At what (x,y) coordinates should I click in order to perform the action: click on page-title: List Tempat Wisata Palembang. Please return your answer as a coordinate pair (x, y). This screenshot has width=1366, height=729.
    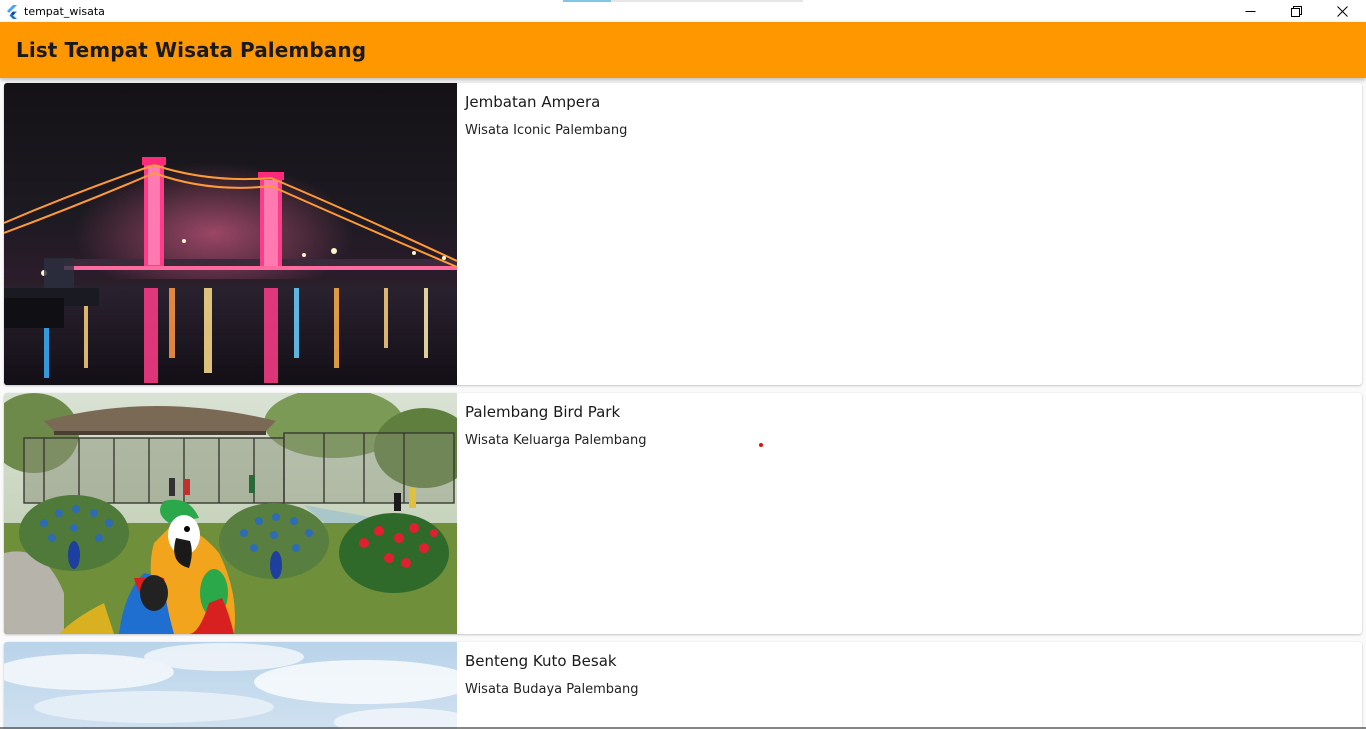
    Looking at the image, I should click on (191, 50).